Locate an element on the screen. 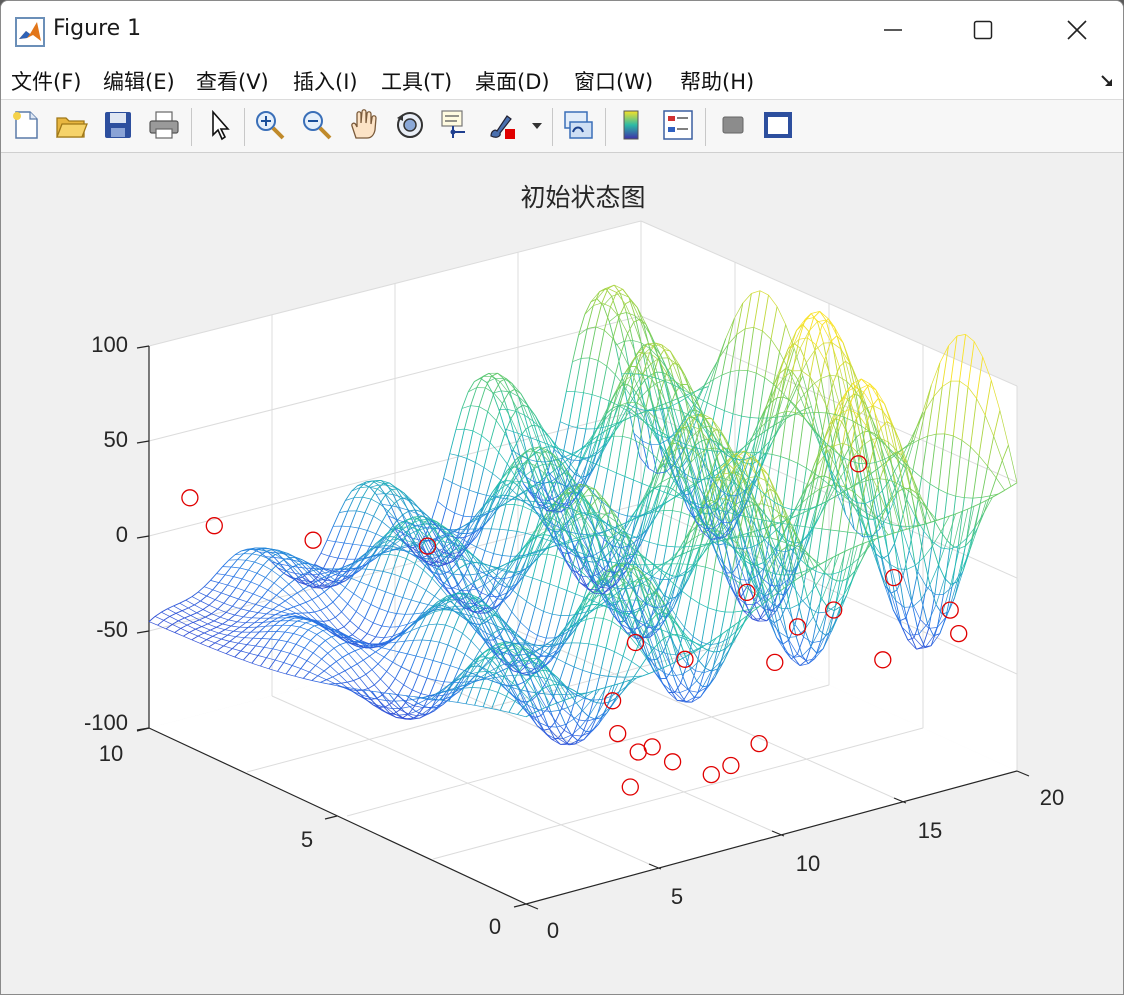  menu-desktop: 桌面(D) is located at coordinates (512, 81).